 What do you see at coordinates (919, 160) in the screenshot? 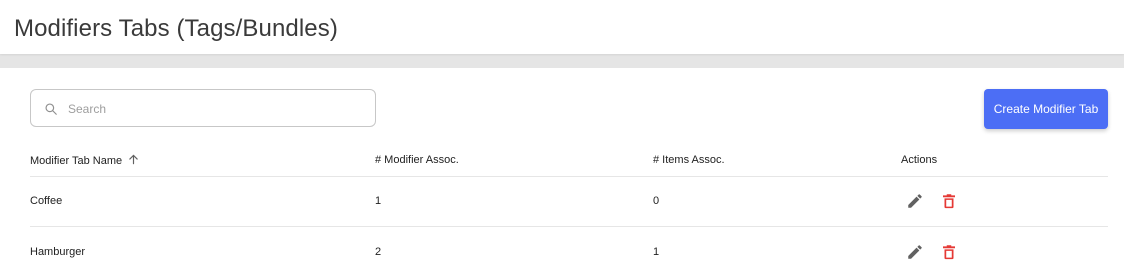
I see `column-header-actions: Actions` at bounding box center [919, 160].